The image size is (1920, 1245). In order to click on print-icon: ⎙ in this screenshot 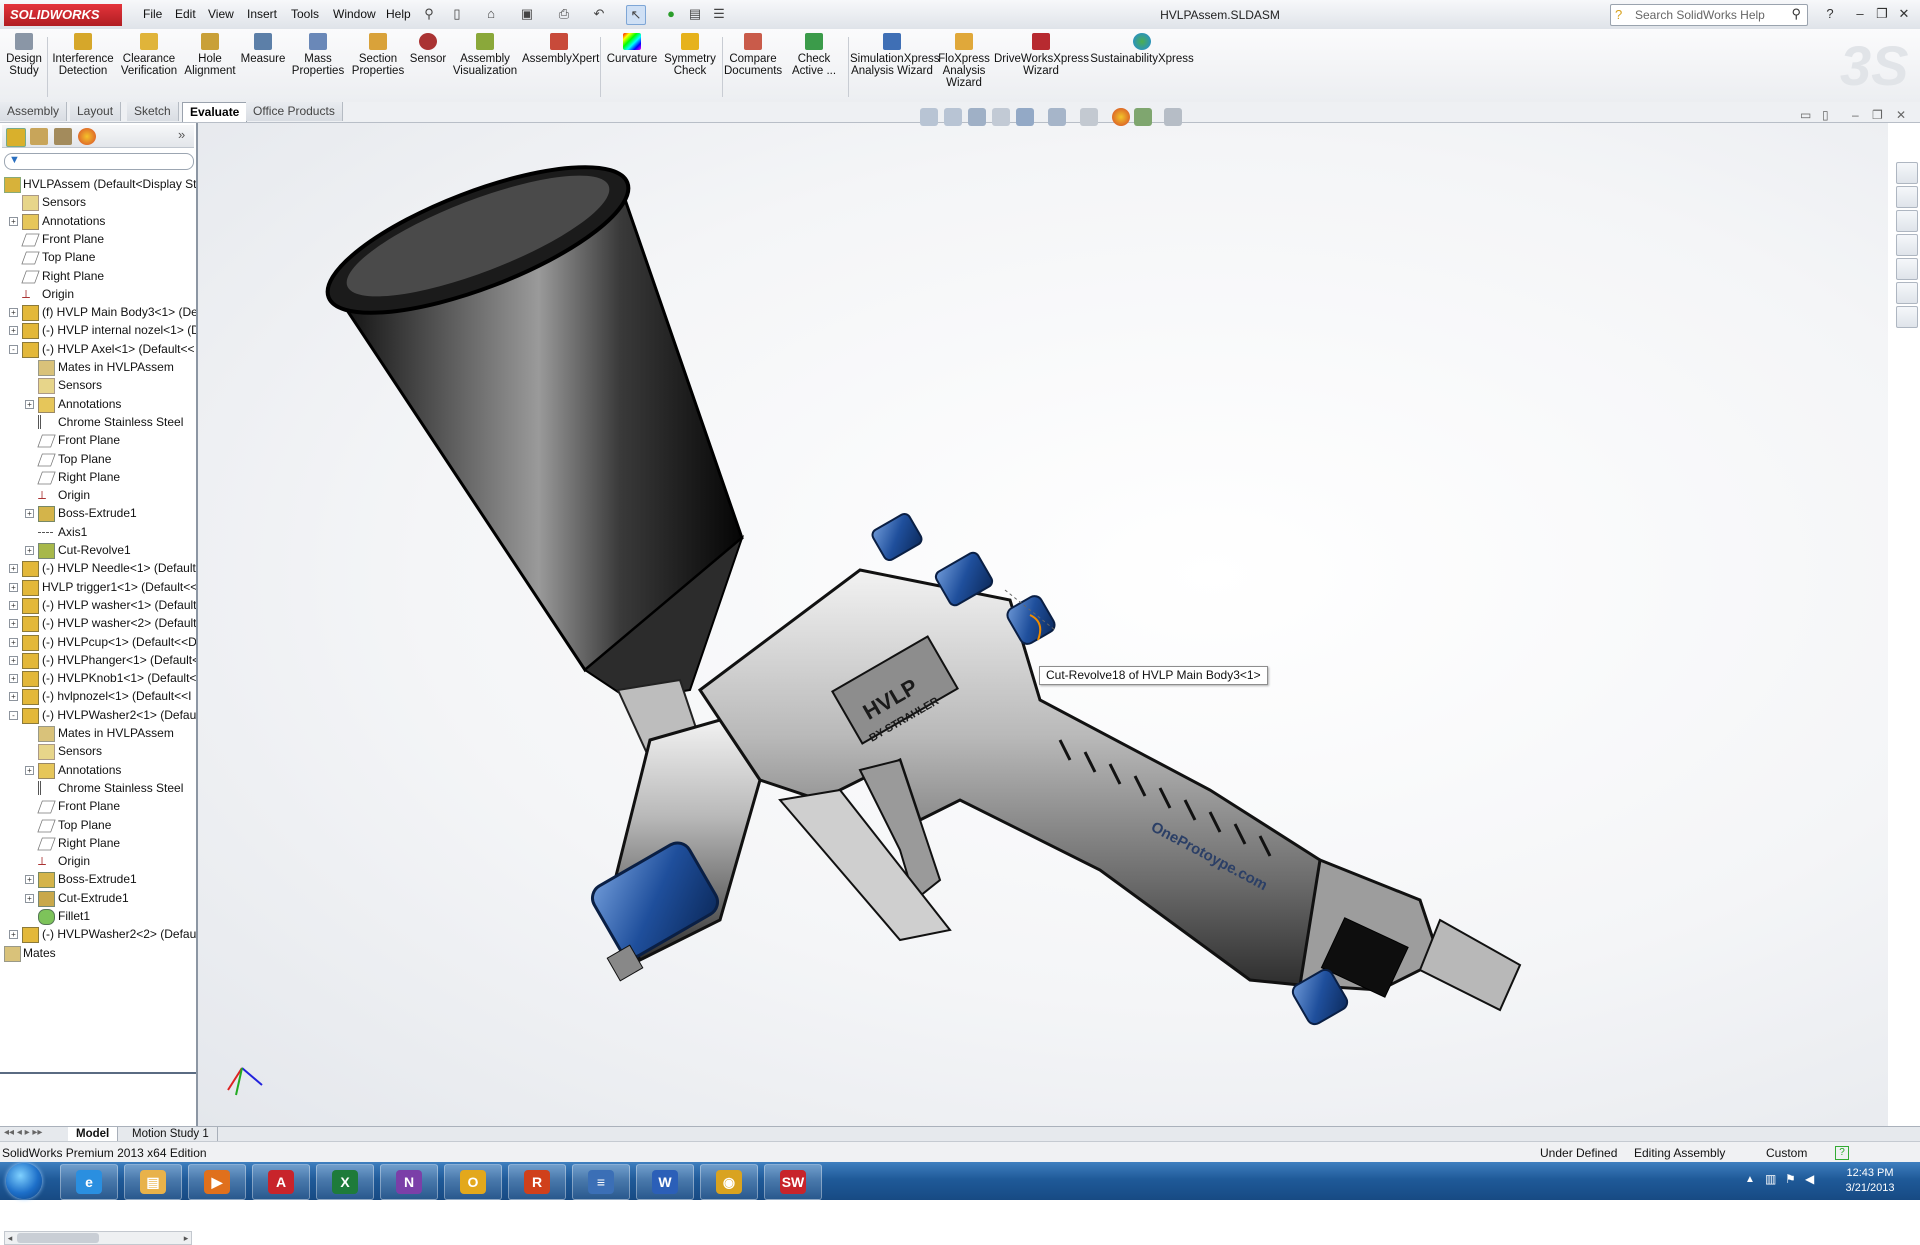, I will do `click(564, 14)`.